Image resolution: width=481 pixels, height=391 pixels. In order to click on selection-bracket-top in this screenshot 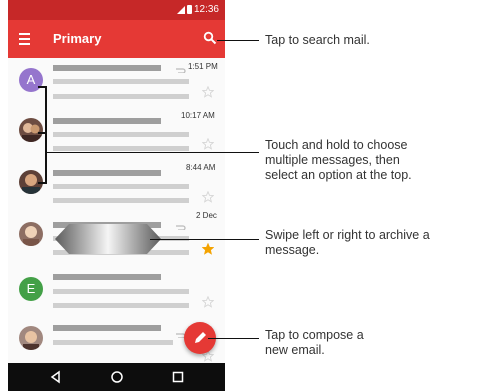, I will do `click(42, 87)`.